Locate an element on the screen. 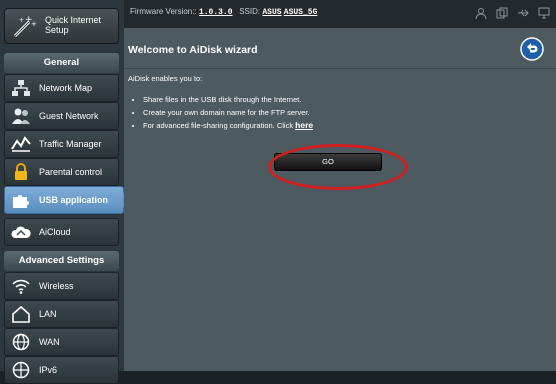 Image resolution: width=556 pixels, height=384 pixels. sidebar-item-label: LAN is located at coordinates (48, 314).